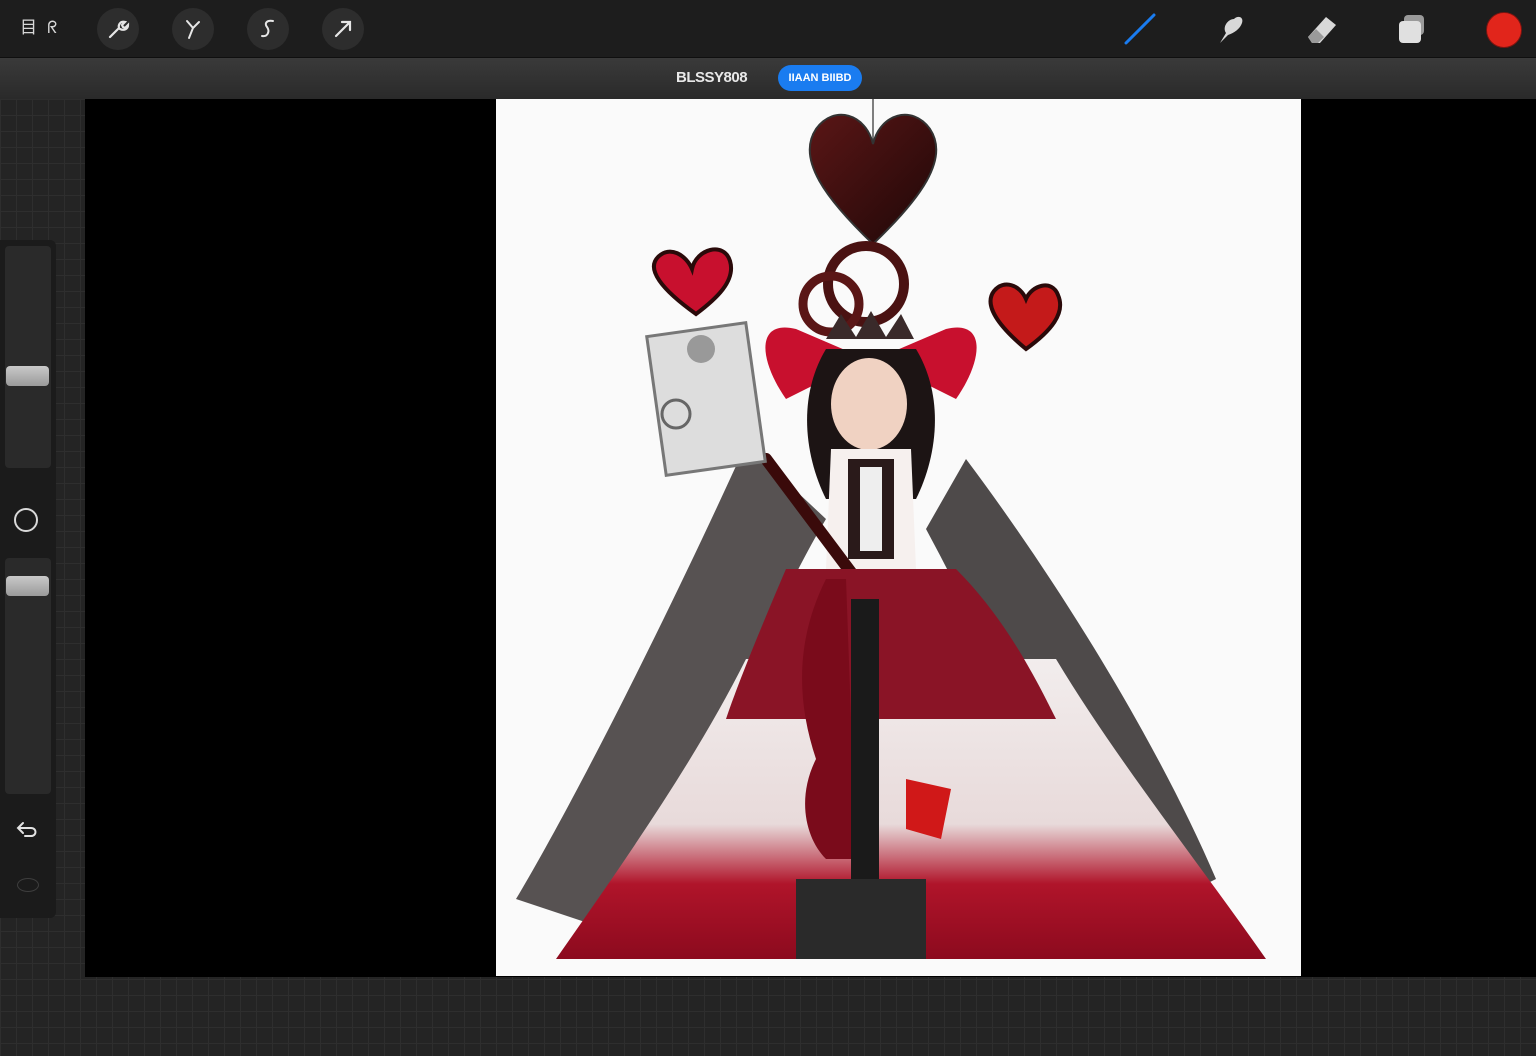  I want to click on adjustments-button, so click(193, 29).